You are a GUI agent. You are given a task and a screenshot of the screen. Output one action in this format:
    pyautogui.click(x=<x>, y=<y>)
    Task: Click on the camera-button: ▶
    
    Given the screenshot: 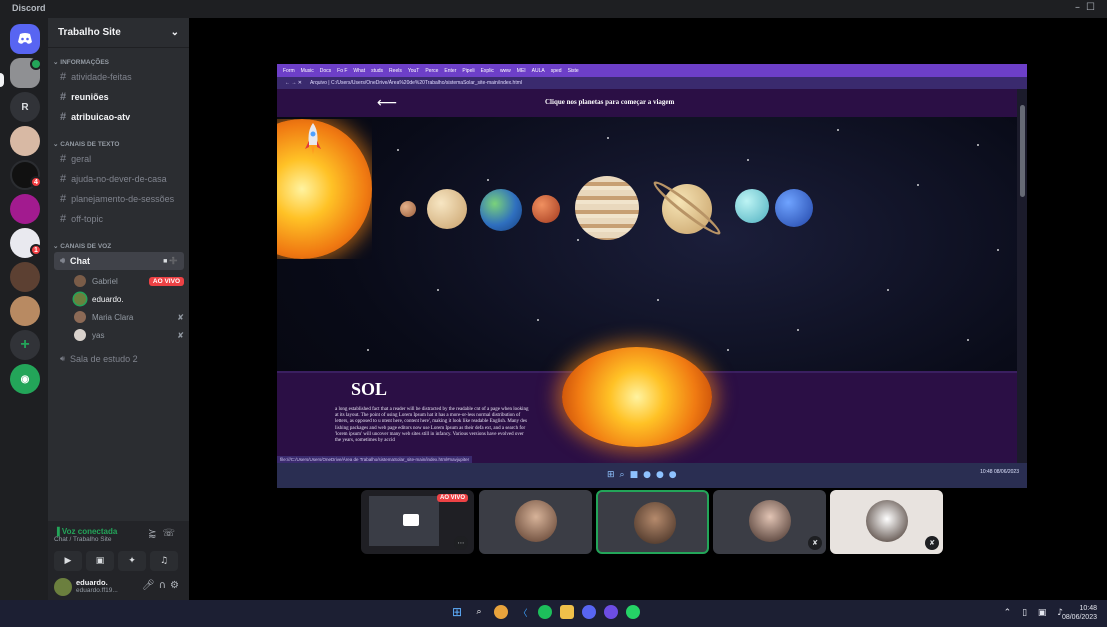 What is the action you would take?
    pyautogui.click(x=68, y=561)
    